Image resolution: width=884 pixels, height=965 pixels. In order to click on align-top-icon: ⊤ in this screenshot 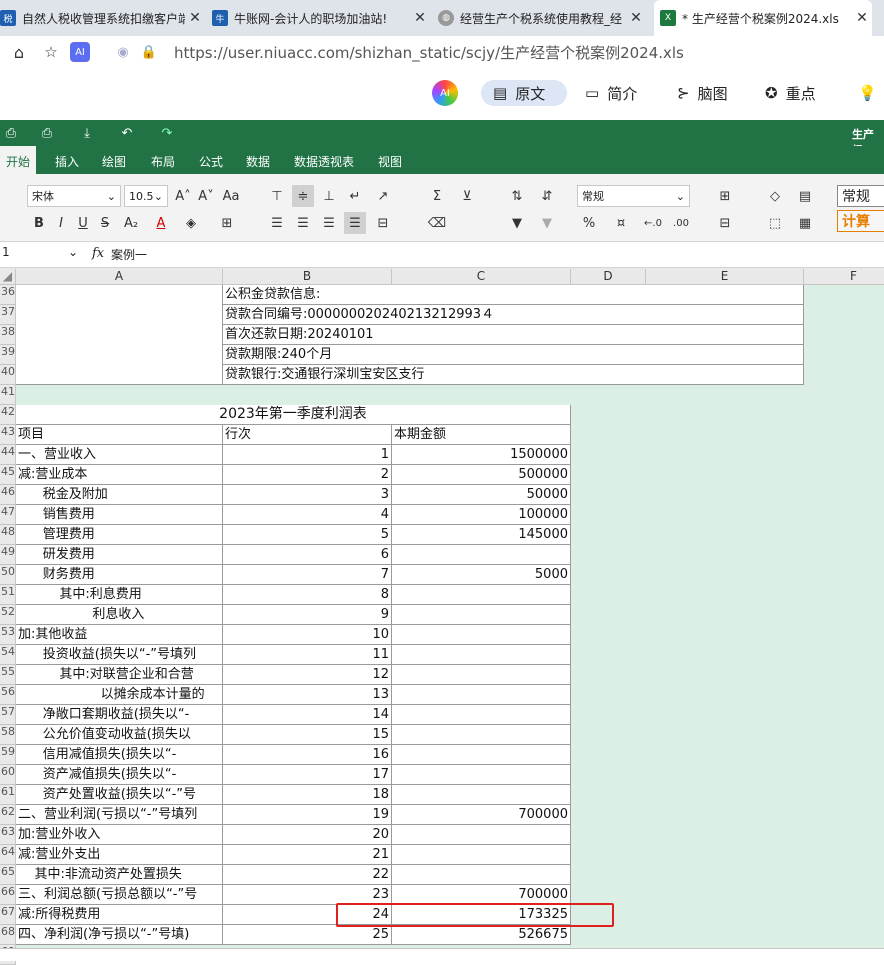, I will do `click(277, 196)`.